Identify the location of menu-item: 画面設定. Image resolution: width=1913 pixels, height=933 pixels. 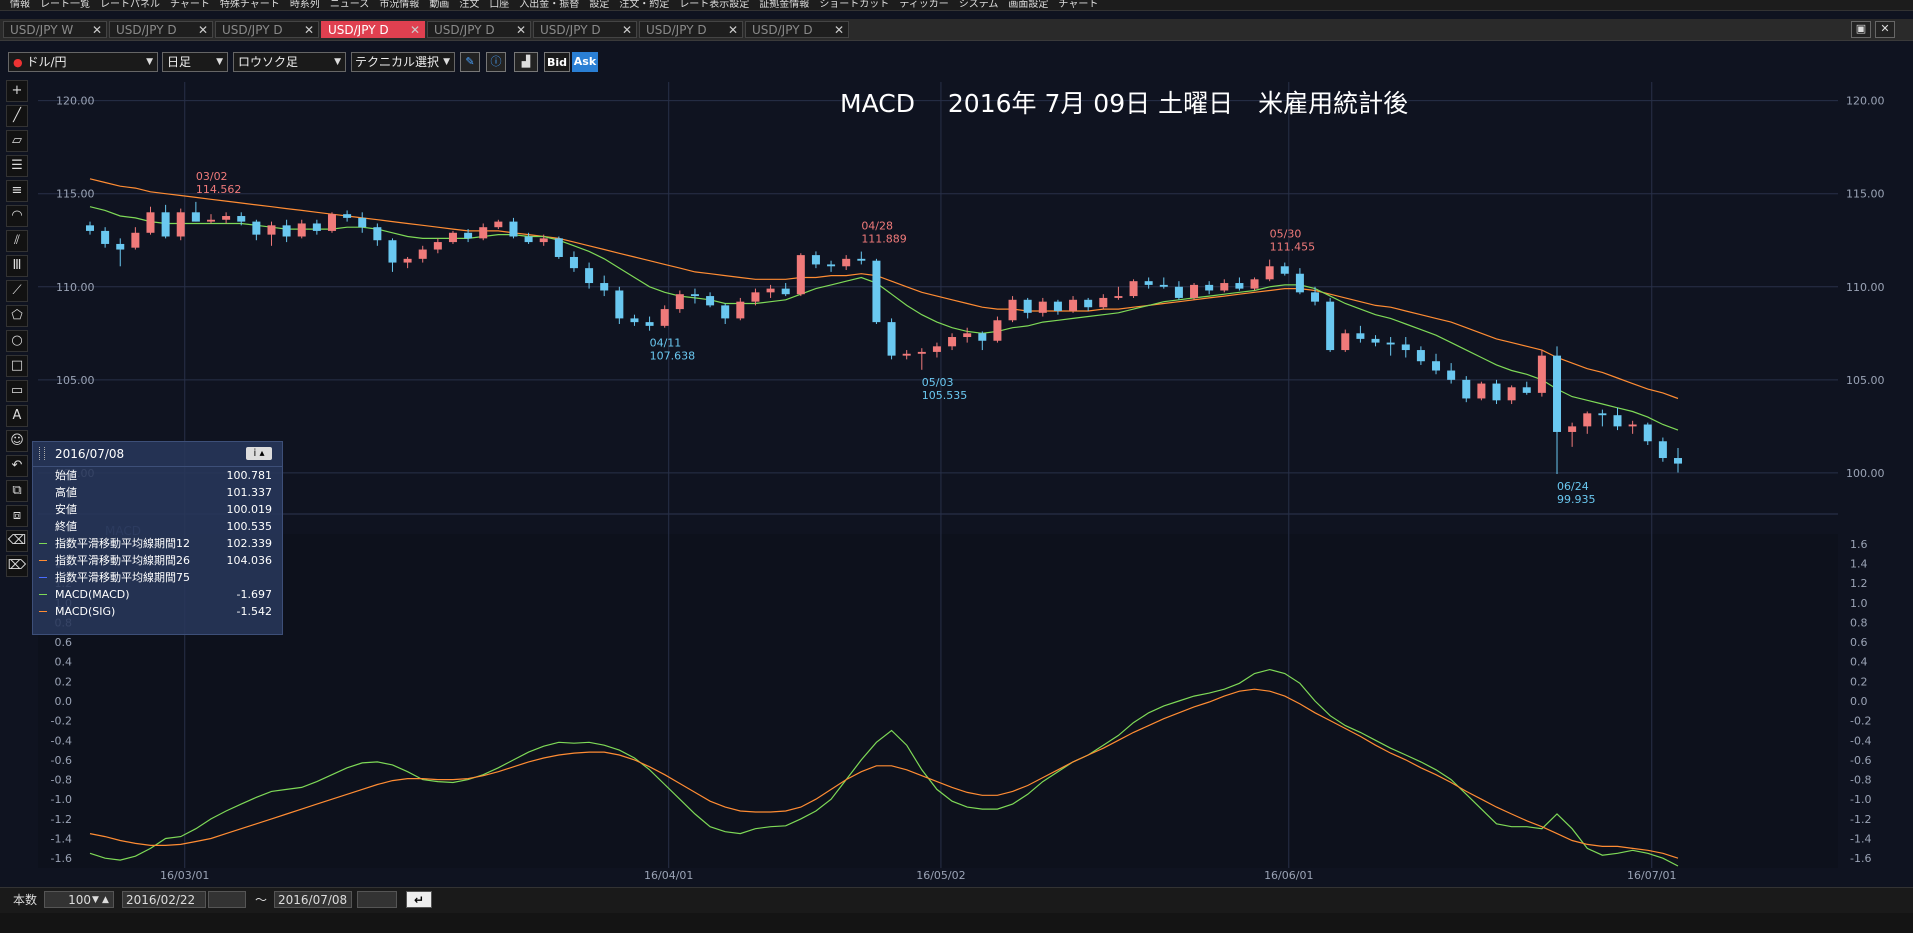
(1028, 5).